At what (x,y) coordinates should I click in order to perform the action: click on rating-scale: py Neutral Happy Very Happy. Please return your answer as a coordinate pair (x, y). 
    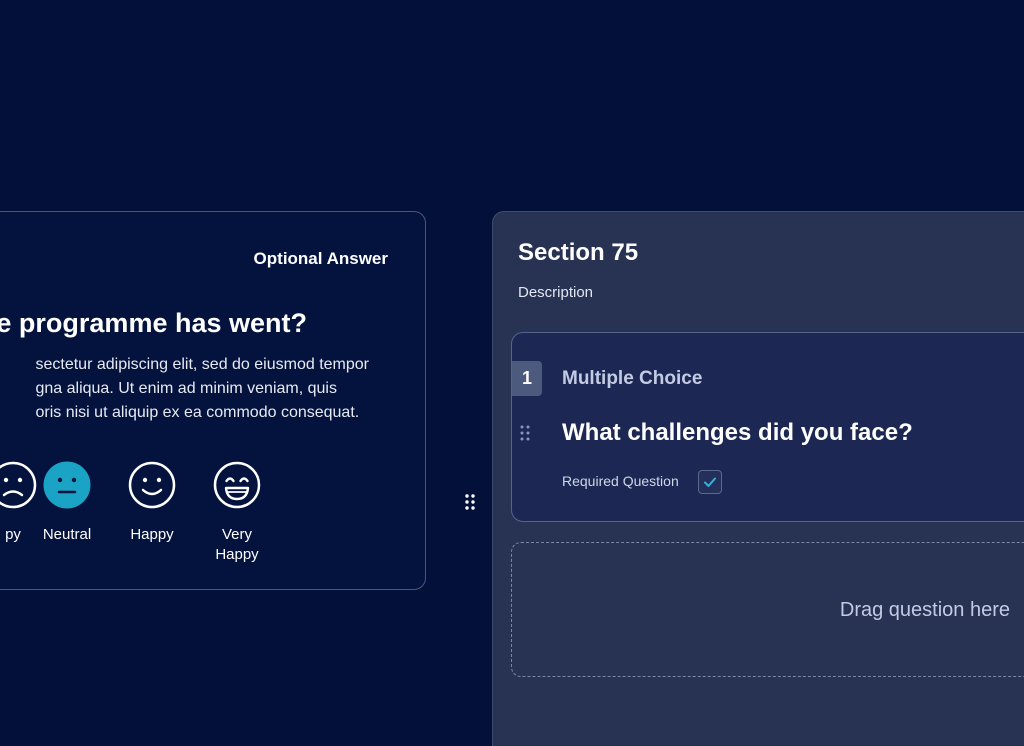
    Looking at the image, I should click on (212, 516).